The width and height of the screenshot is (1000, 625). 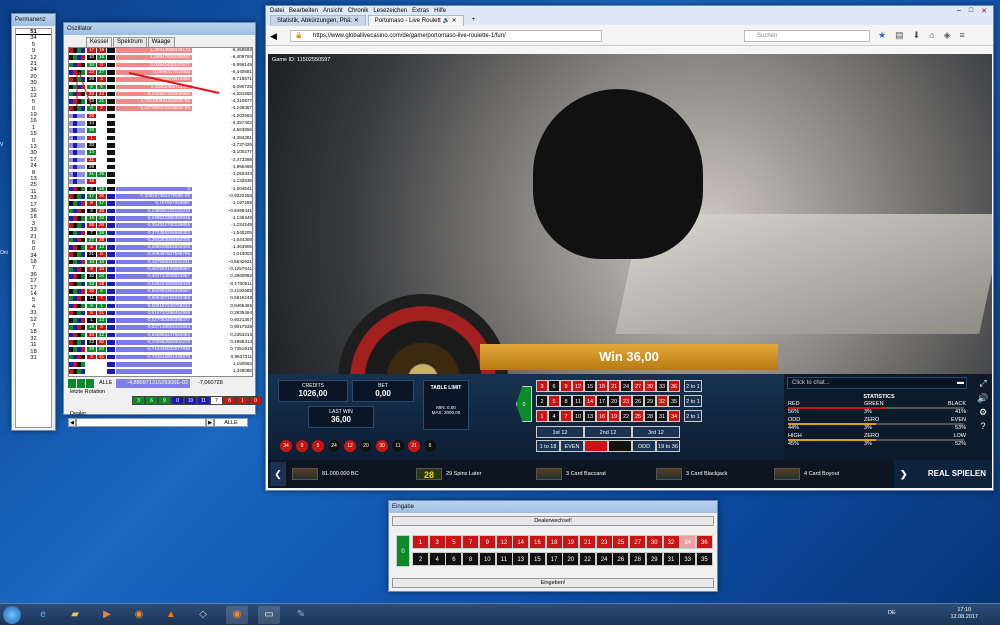 I want to click on eingabe-zero: 0, so click(x=403, y=551).